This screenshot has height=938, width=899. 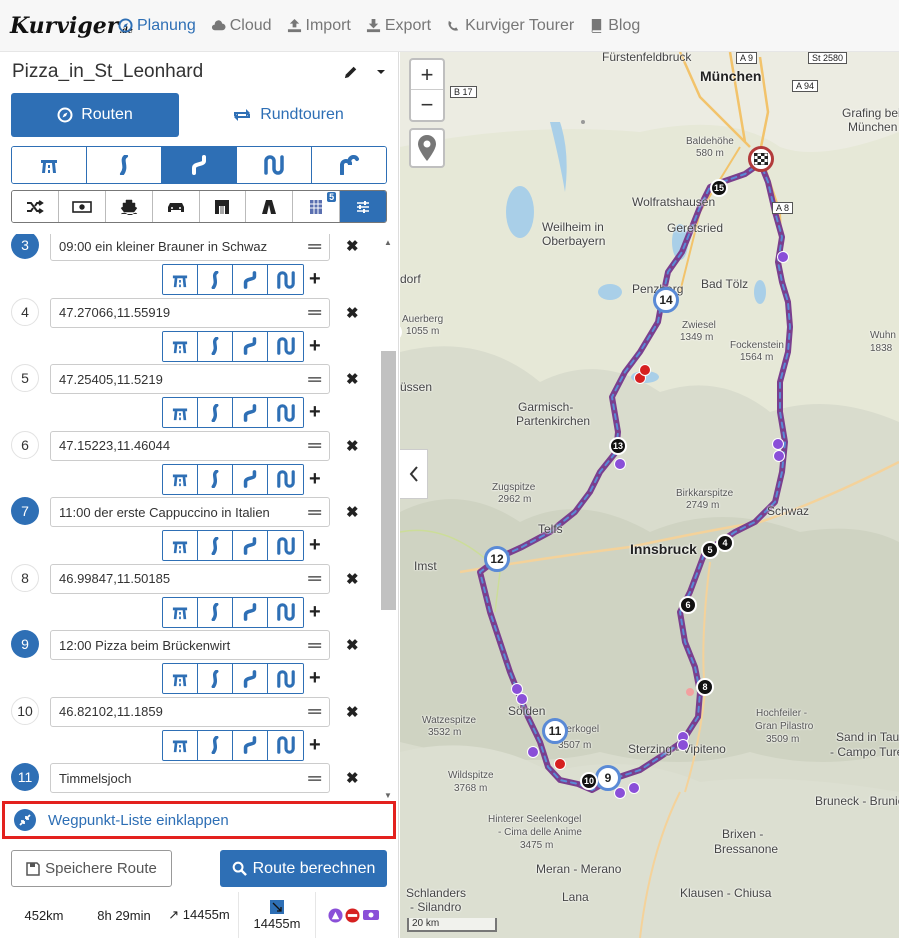 What do you see at coordinates (761, 159) in the screenshot?
I see `finish-flag-marker` at bounding box center [761, 159].